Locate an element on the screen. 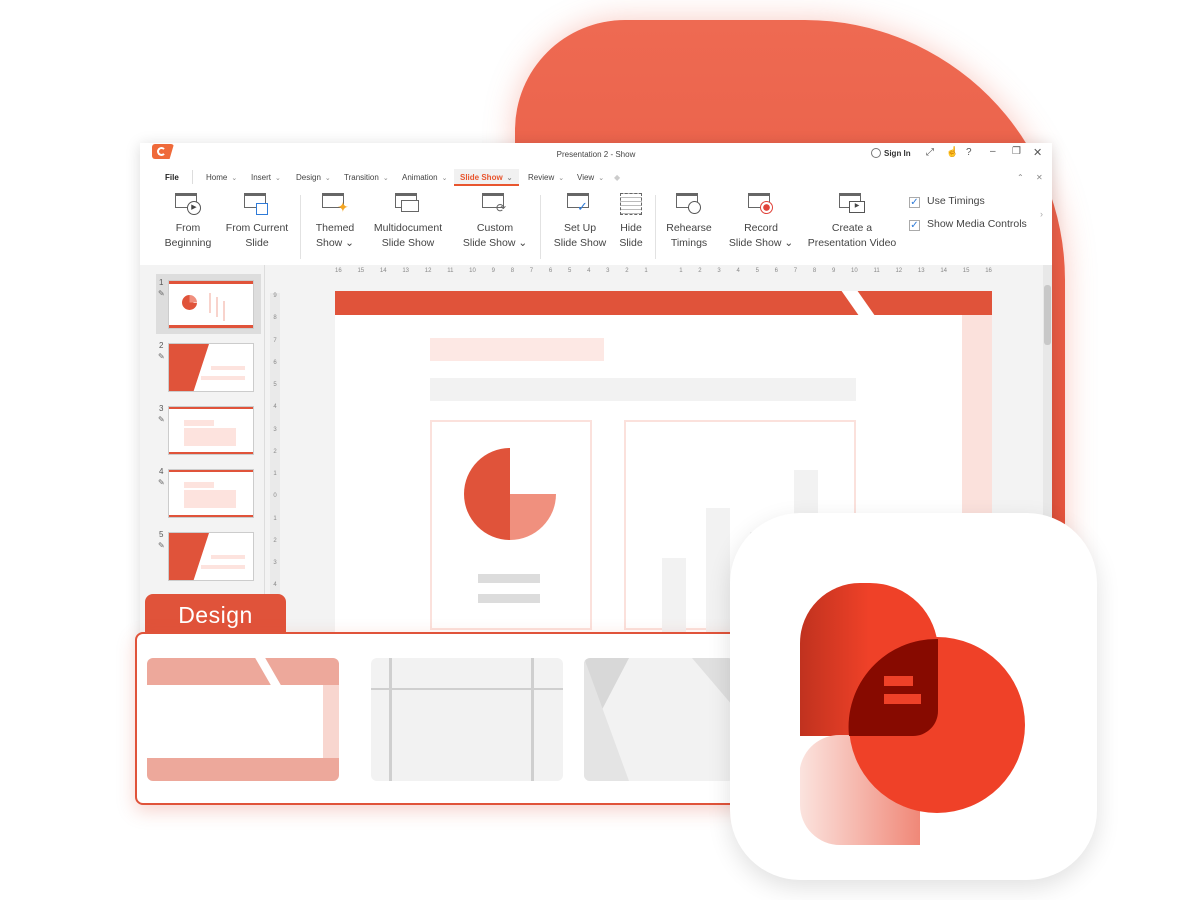 The image size is (1200, 900). close-ribbon-icon: ✕ is located at coordinates (1039, 177).